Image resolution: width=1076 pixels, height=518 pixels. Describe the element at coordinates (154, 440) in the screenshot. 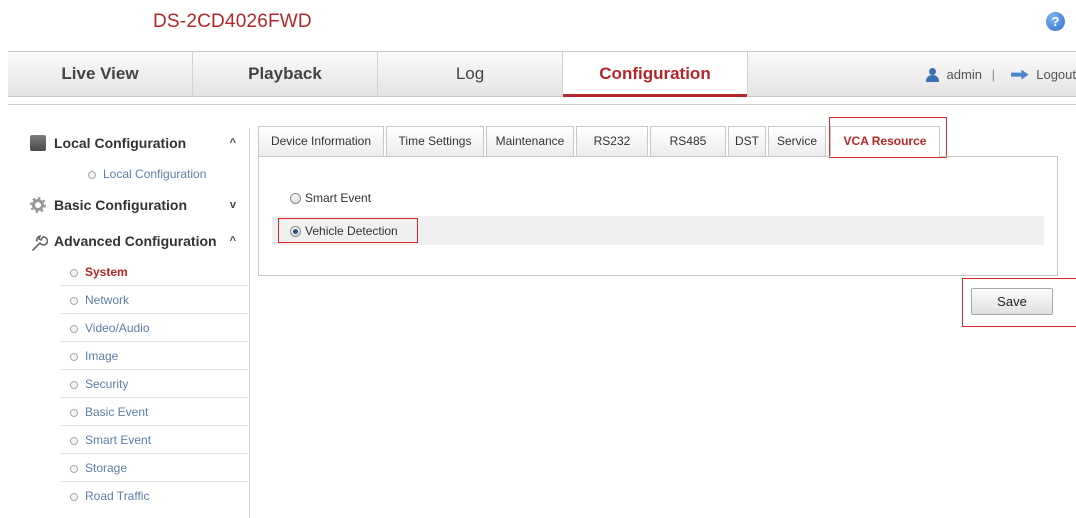

I see `sidebar-item-smart-event: Smart Event` at that location.